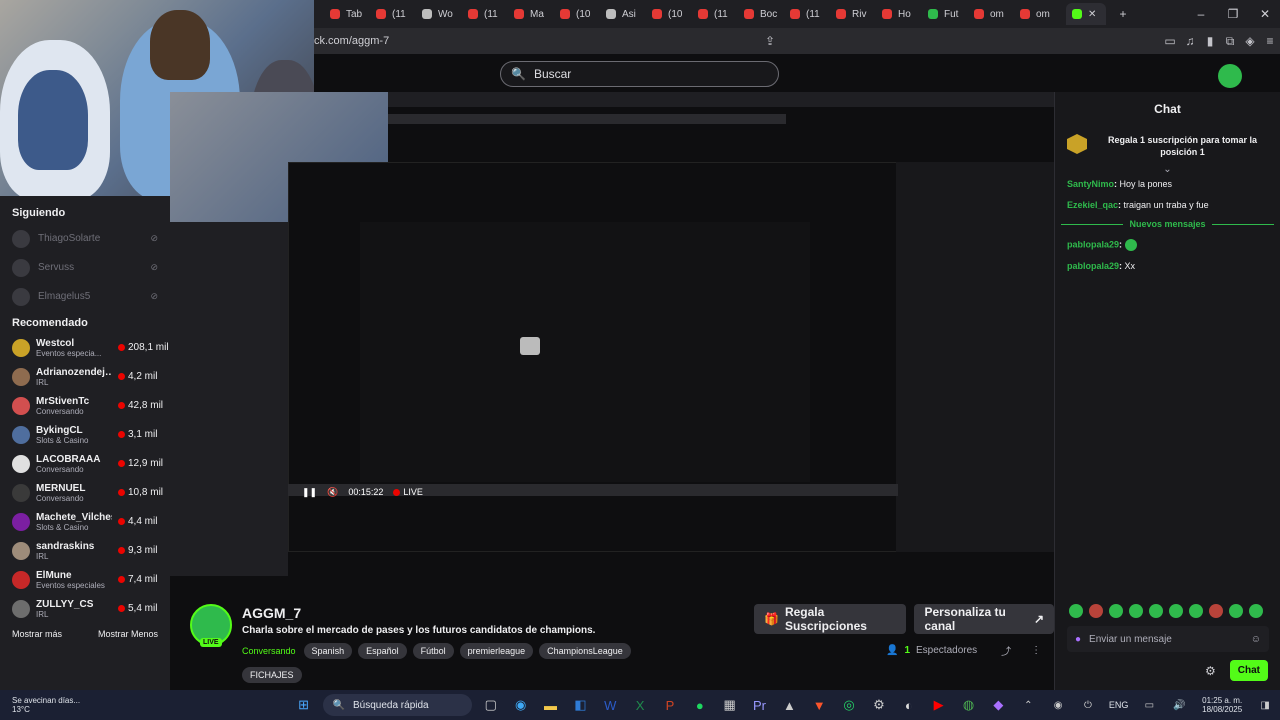 This screenshot has width=1280, height=720. What do you see at coordinates (1006, 650) in the screenshot?
I see `share-icon: ⤴` at bounding box center [1006, 650].